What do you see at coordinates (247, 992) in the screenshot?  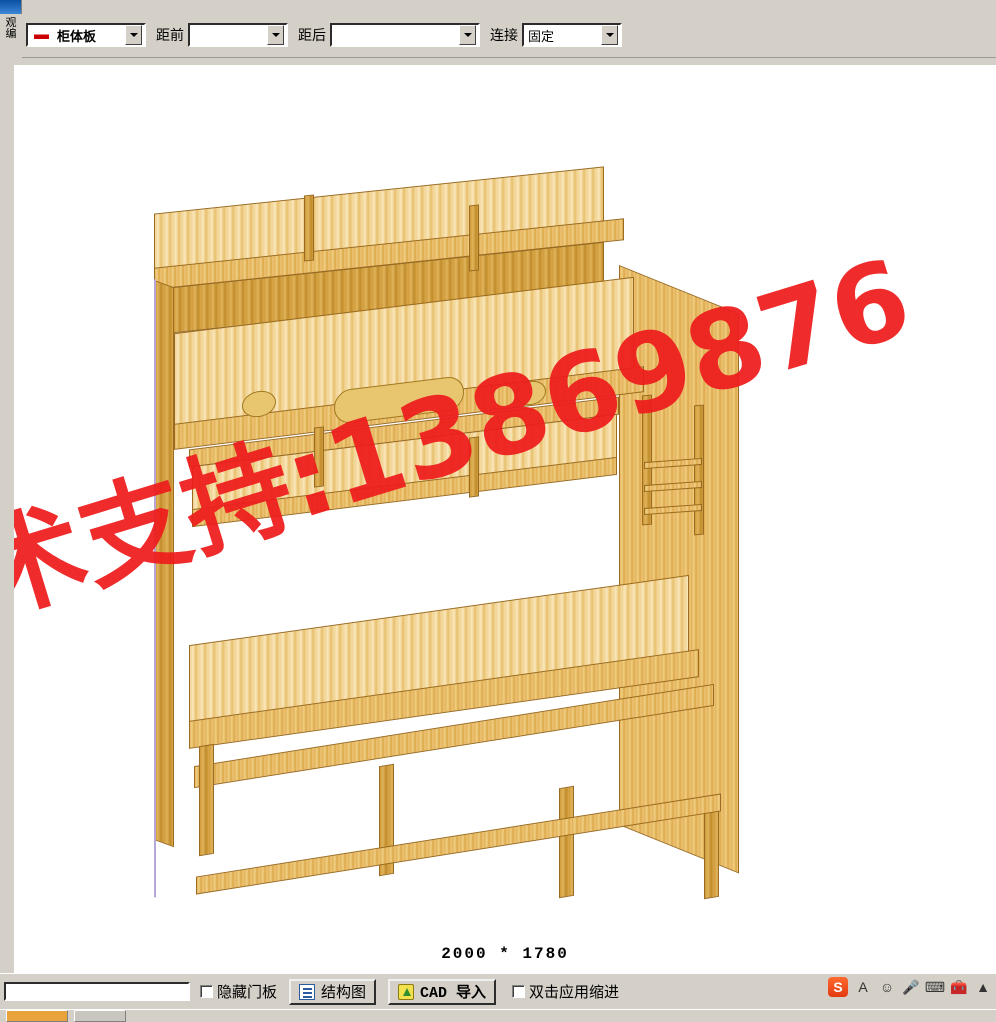 I see `hide-door-label: 隐藏门板` at bounding box center [247, 992].